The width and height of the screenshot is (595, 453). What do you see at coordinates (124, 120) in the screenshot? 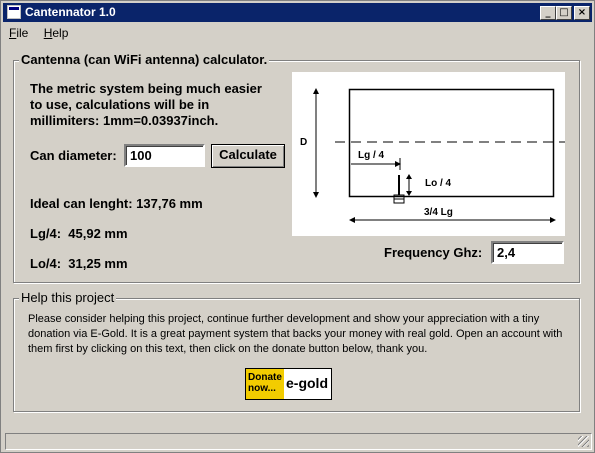
I see `intro-line-3: millimiters: 1mm=0.03937inch.` at bounding box center [124, 120].